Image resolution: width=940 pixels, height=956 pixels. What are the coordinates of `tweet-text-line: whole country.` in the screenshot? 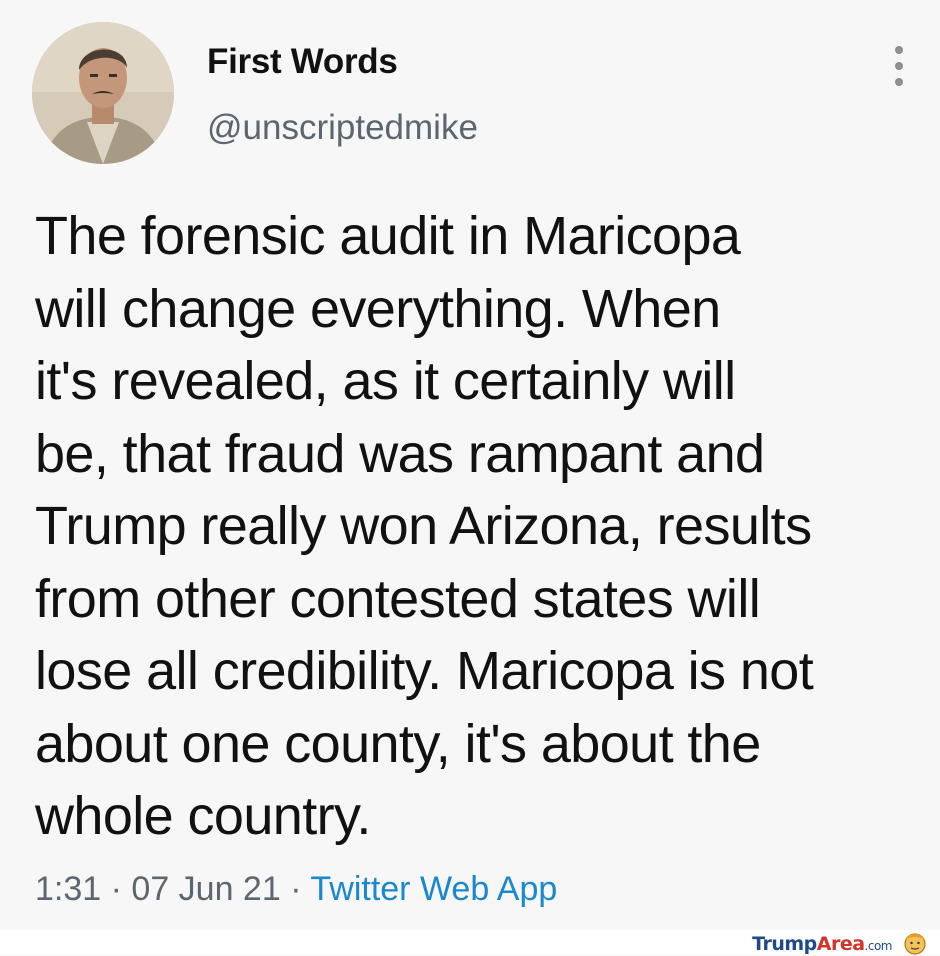 It's located at (203, 816).